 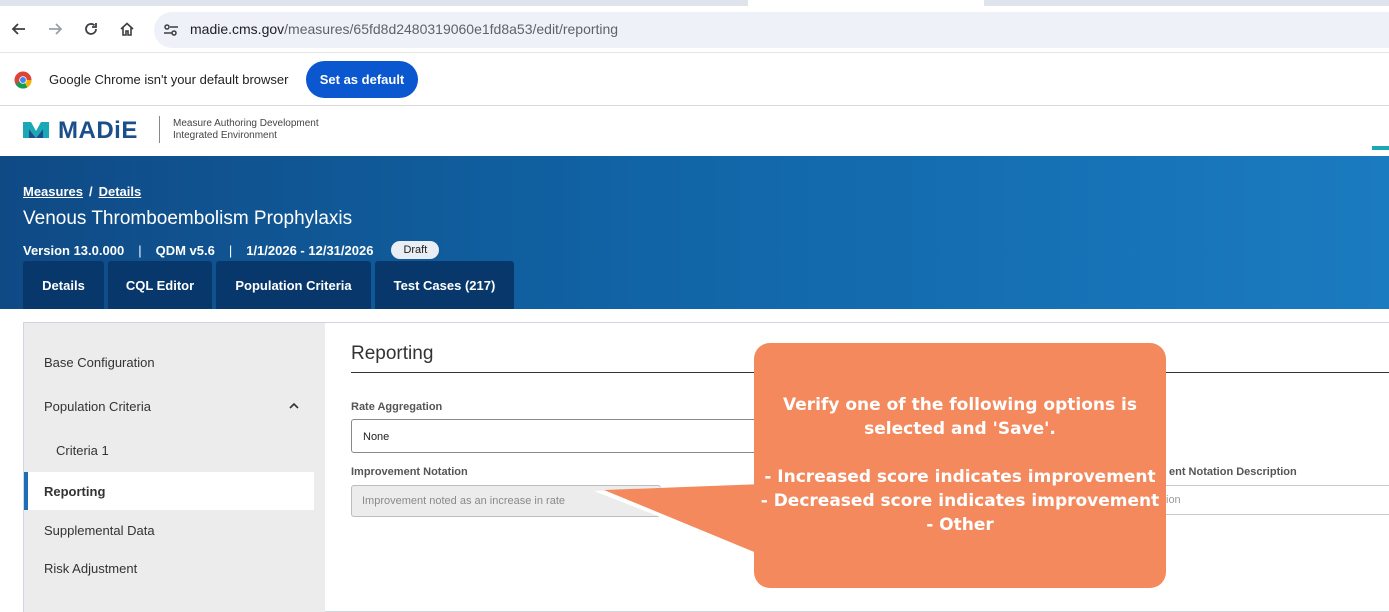 What do you see at coordinates (294, 406) in the screenshot?
I see `chevron-up-icon` at bounding box center [294, 406].